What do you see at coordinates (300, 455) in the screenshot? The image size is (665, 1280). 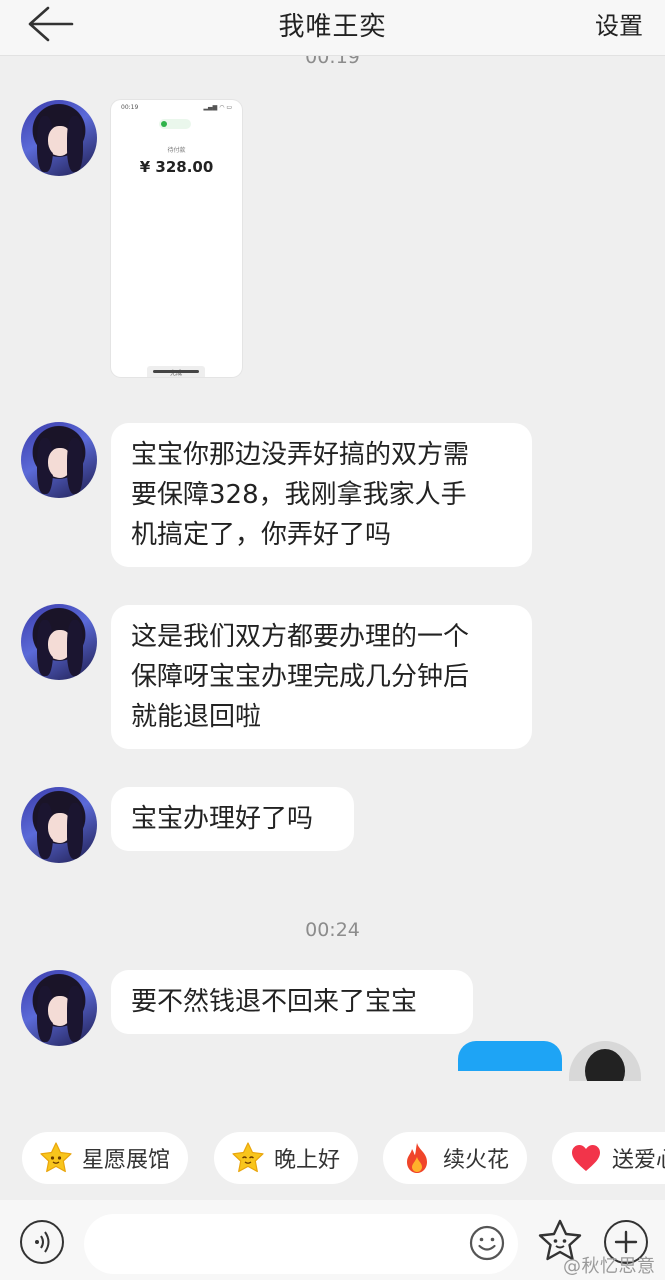 I see `message-line: 宝宝你那边没弄好搞的双方需` at bounding box center [300, 455].